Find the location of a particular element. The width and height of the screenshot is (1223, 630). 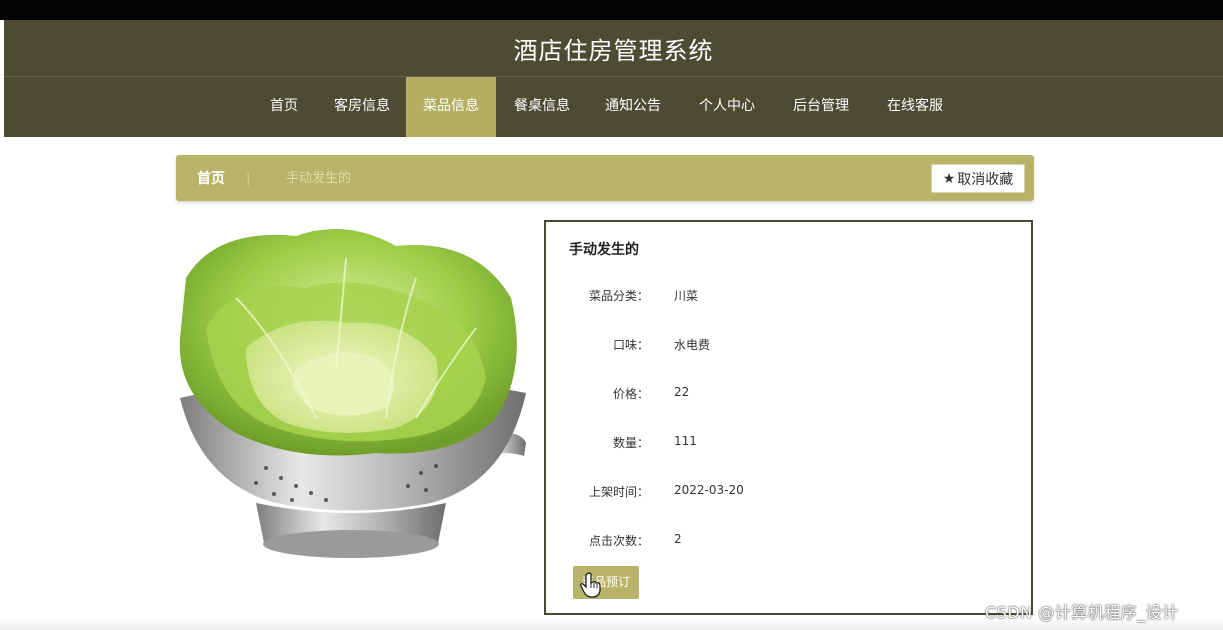

breadcrumb-home: 首页 is located at coordinates (211, 179).